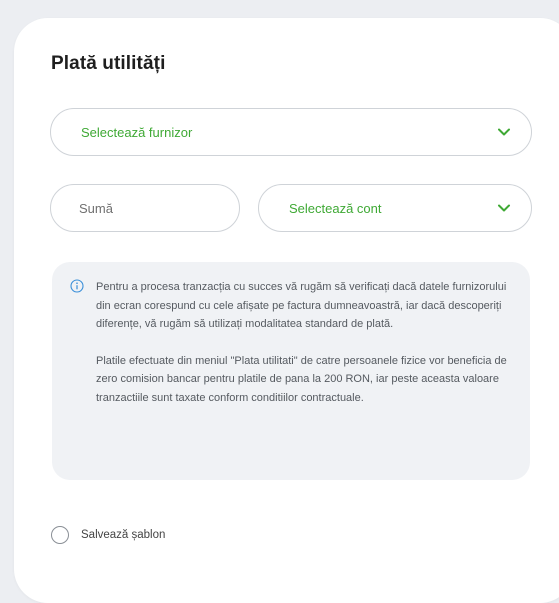 This screenshot has height=603, width=559. What do you see at coordinates (77, 286) in the screenshot?
I see `info-icon` at bounding box center [77, 286].